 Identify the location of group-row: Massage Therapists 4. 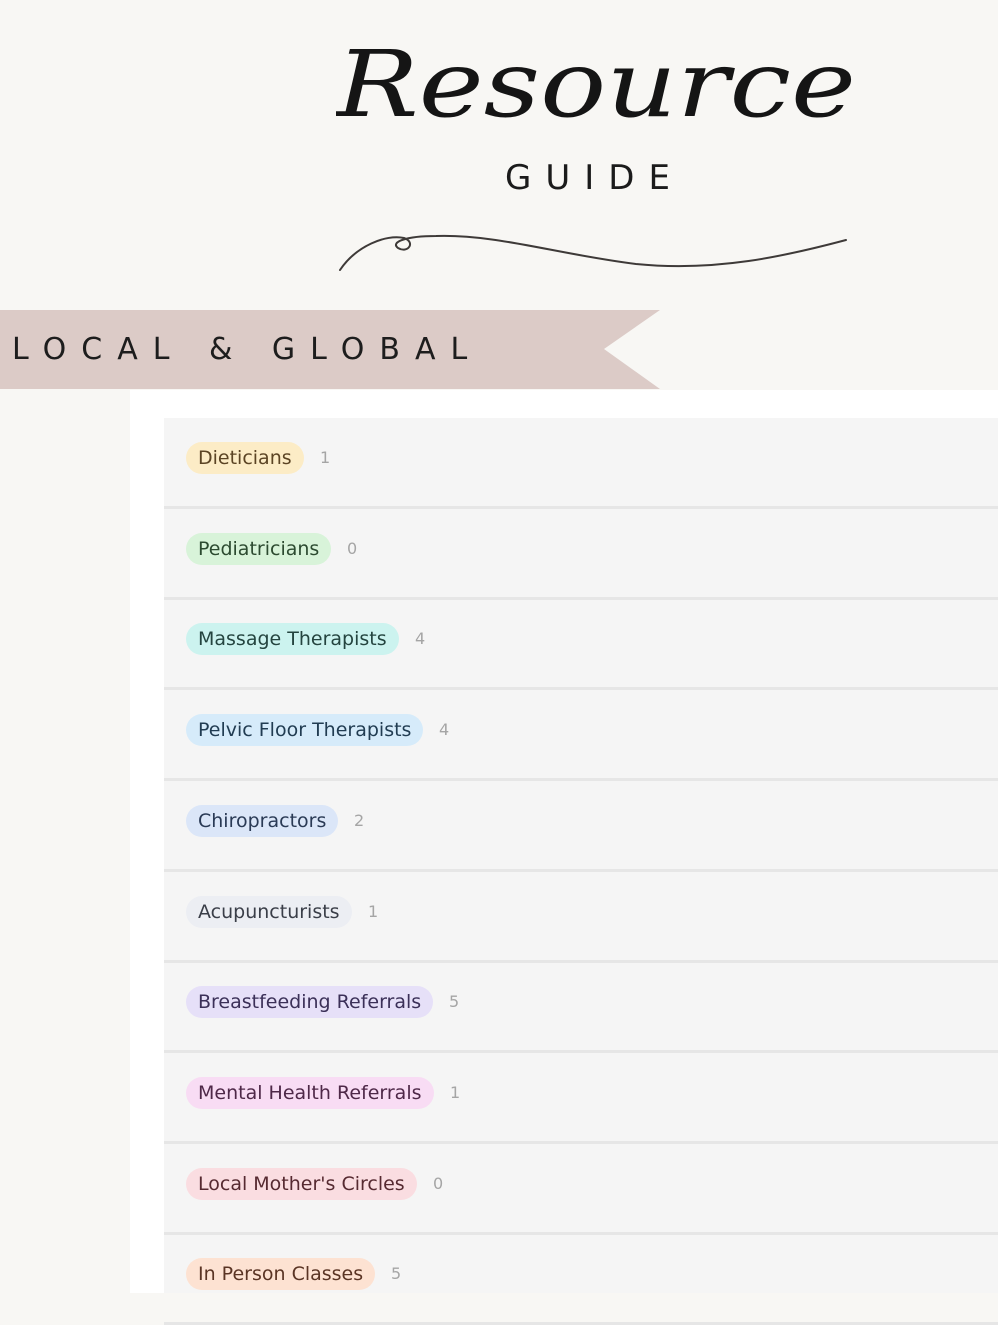
(581, 644).